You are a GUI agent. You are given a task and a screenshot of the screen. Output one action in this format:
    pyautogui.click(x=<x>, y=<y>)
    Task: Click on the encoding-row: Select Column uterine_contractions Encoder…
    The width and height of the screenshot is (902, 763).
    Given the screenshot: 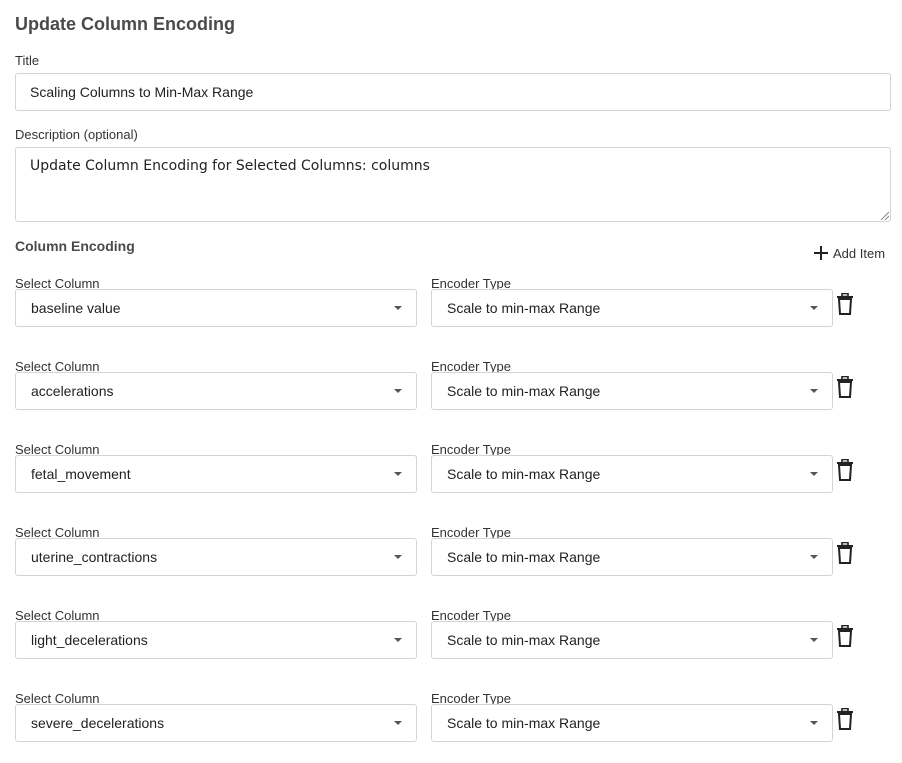 What is the action you would take?
    pyautogui.click(x=451, y=565)
    